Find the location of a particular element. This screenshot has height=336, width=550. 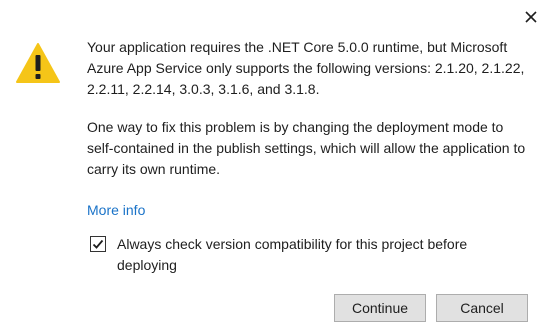

checkmark-icon is located at coordinates (98, 244).